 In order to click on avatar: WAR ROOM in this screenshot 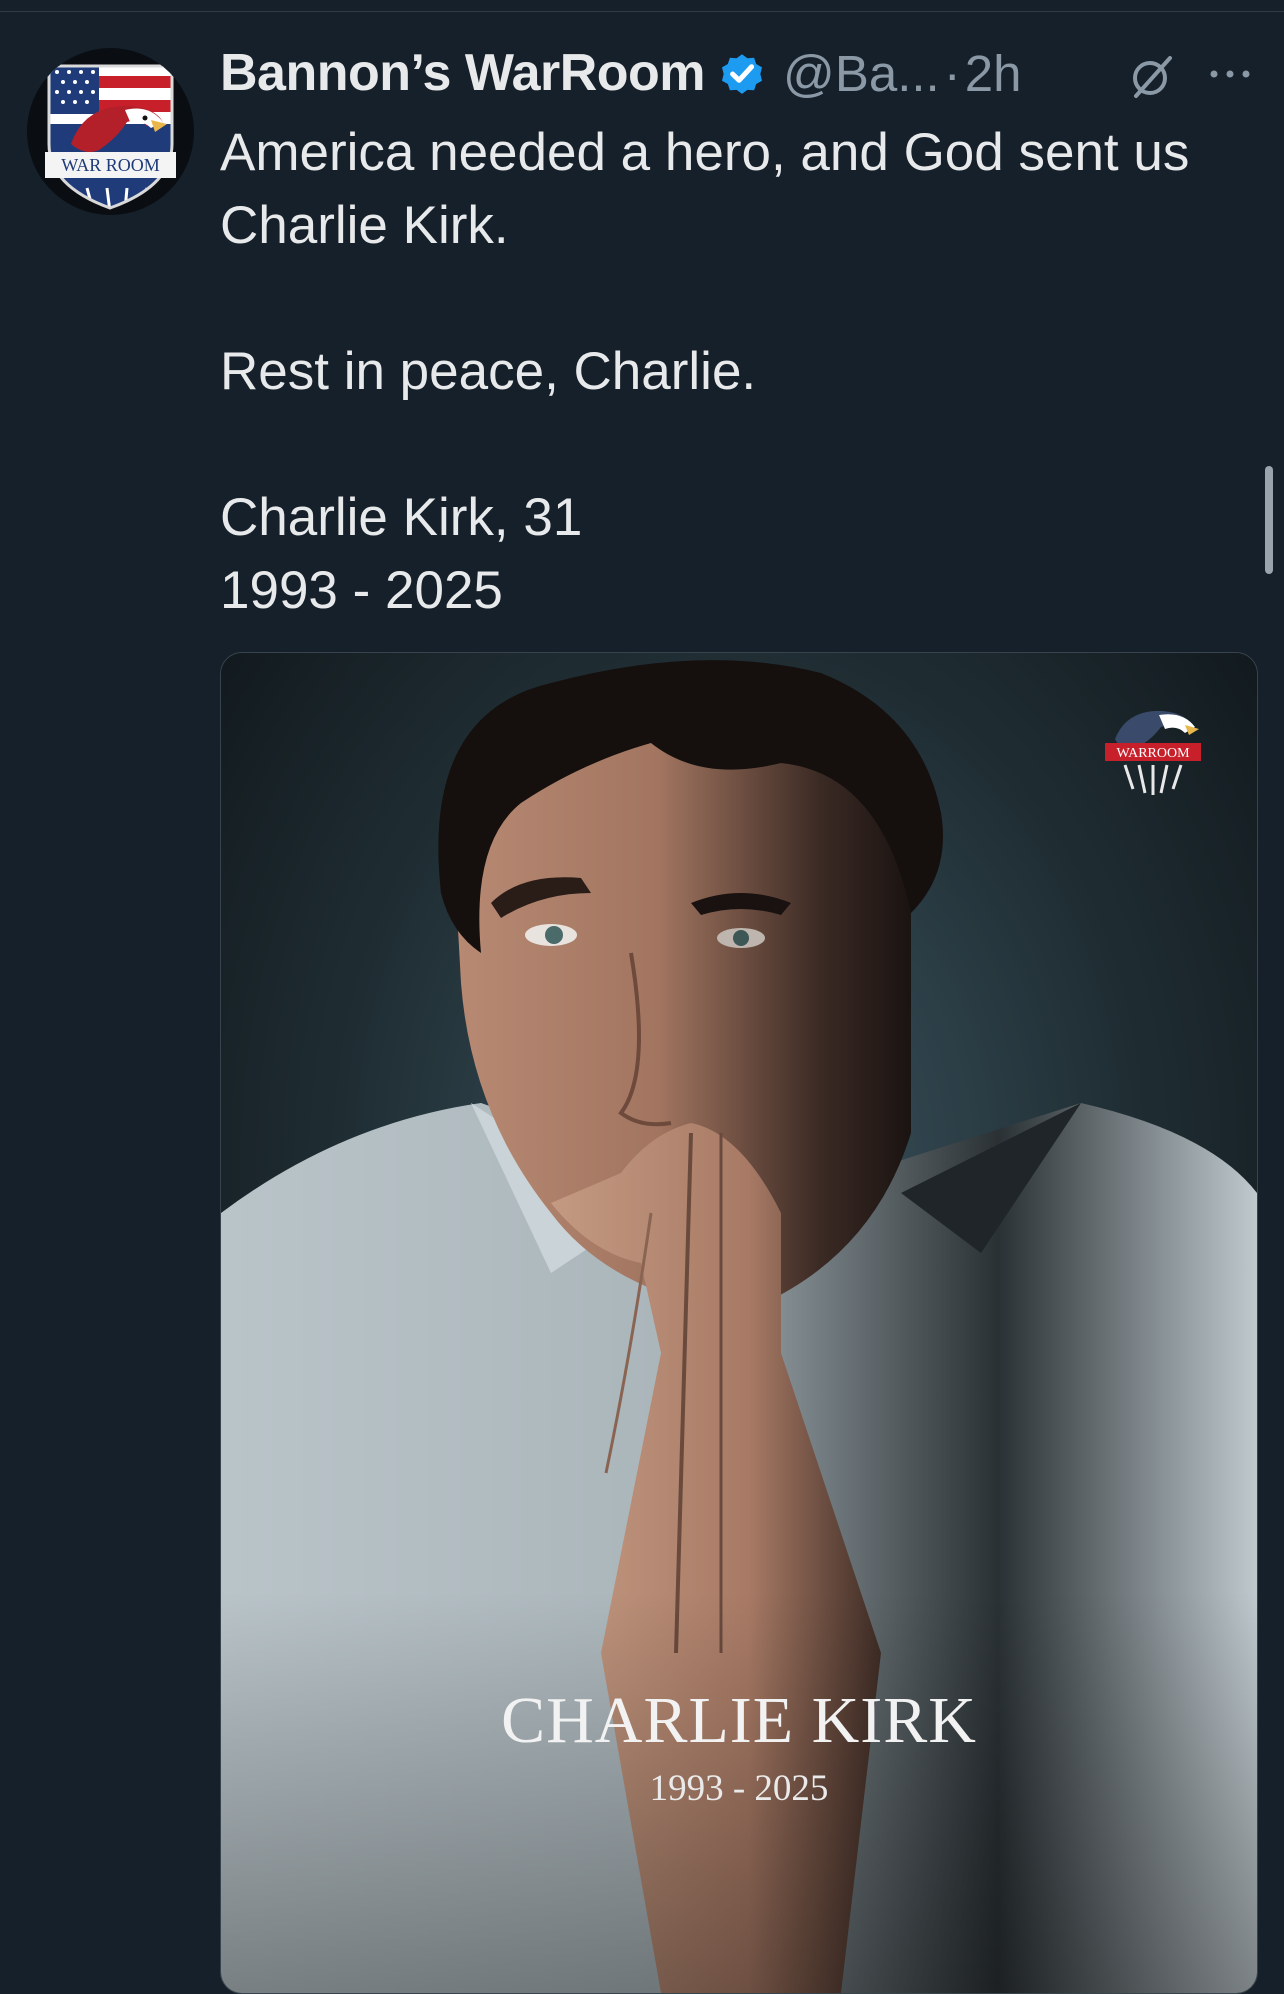, I will do `click(110, 131)`.